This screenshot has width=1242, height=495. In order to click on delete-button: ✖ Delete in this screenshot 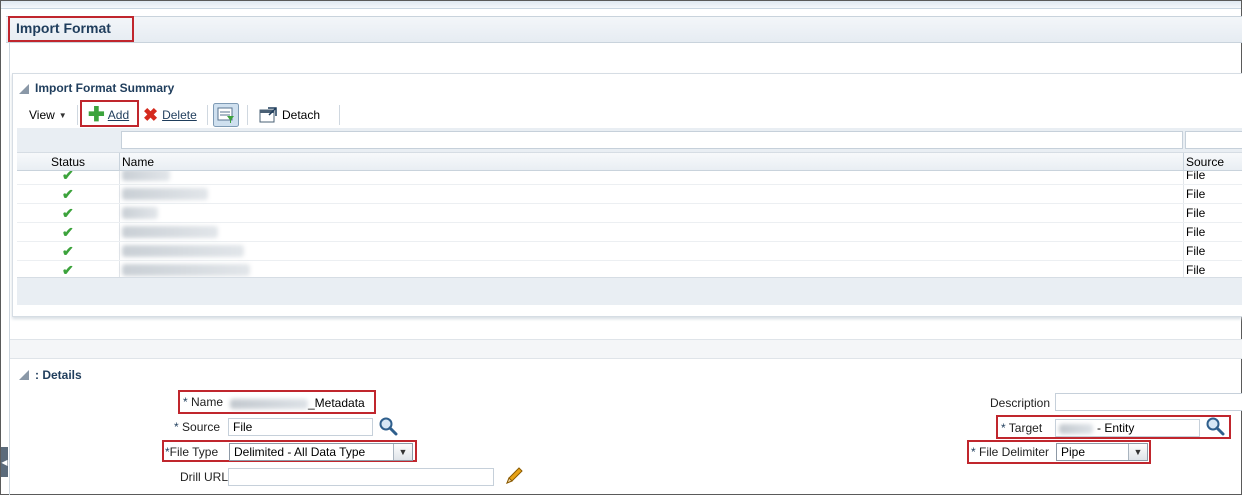, I will do `click(170, 115)`.